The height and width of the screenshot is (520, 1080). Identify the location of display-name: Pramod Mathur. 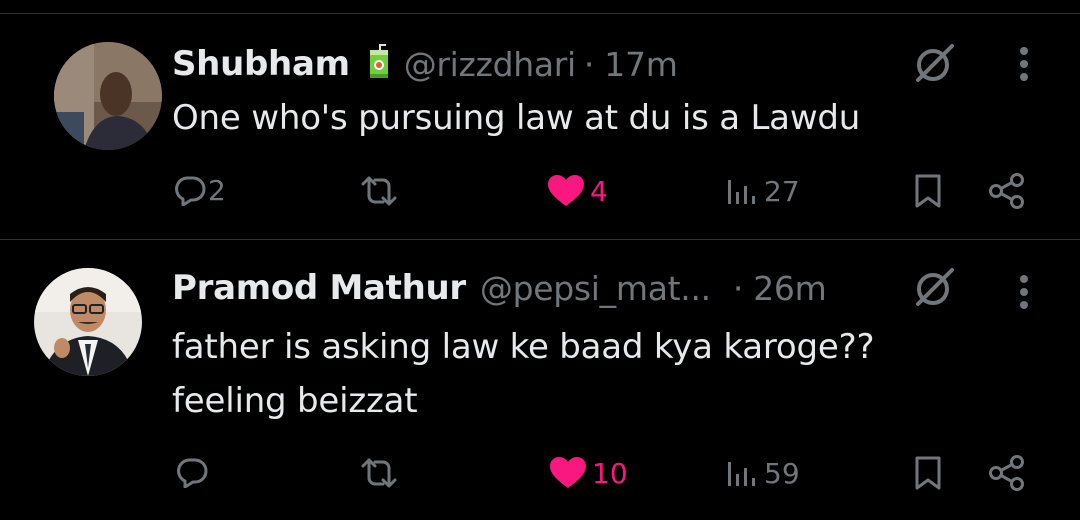
(319, 288).